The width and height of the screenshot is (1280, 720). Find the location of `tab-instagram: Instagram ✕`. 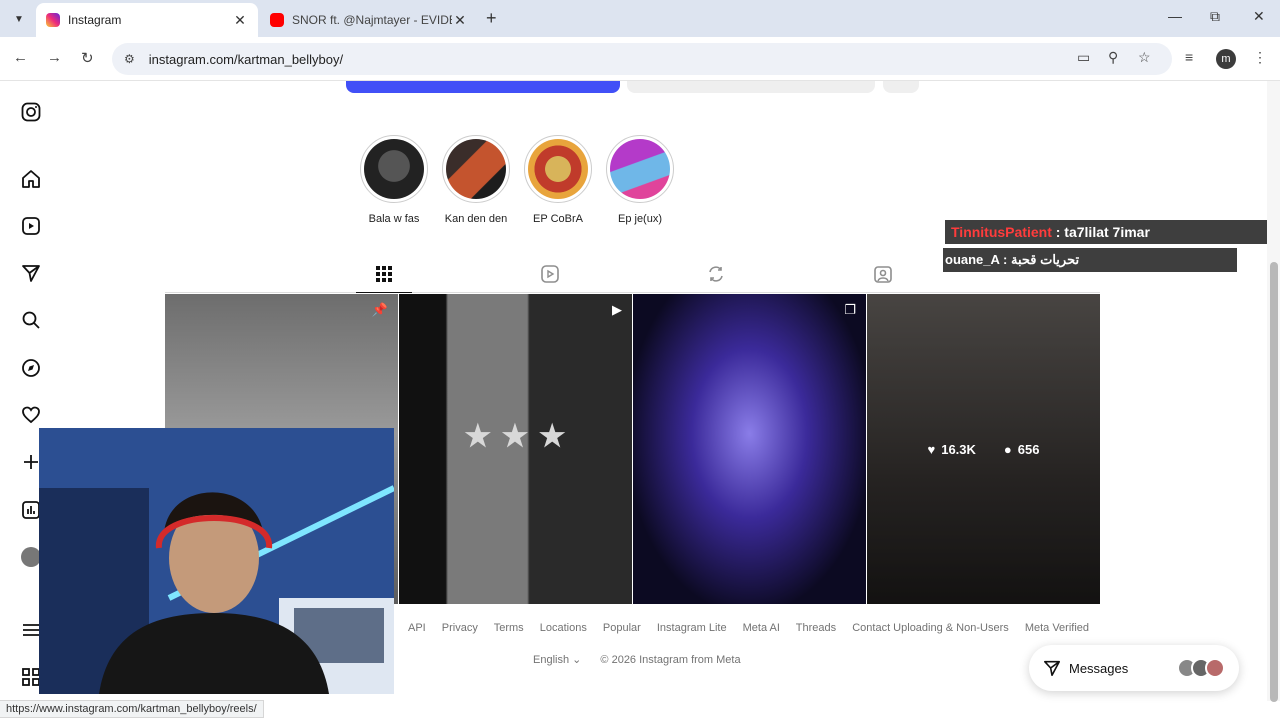

tab-instagram: Instagram ✕ is located at coordinates (147, 20).